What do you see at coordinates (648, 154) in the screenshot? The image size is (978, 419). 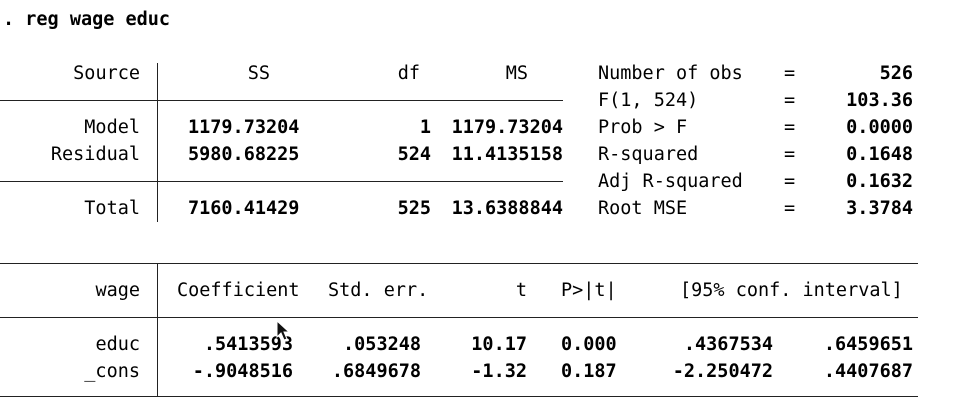 I see `fit-stat-label: R-squared` at bounding box center [648, 154].